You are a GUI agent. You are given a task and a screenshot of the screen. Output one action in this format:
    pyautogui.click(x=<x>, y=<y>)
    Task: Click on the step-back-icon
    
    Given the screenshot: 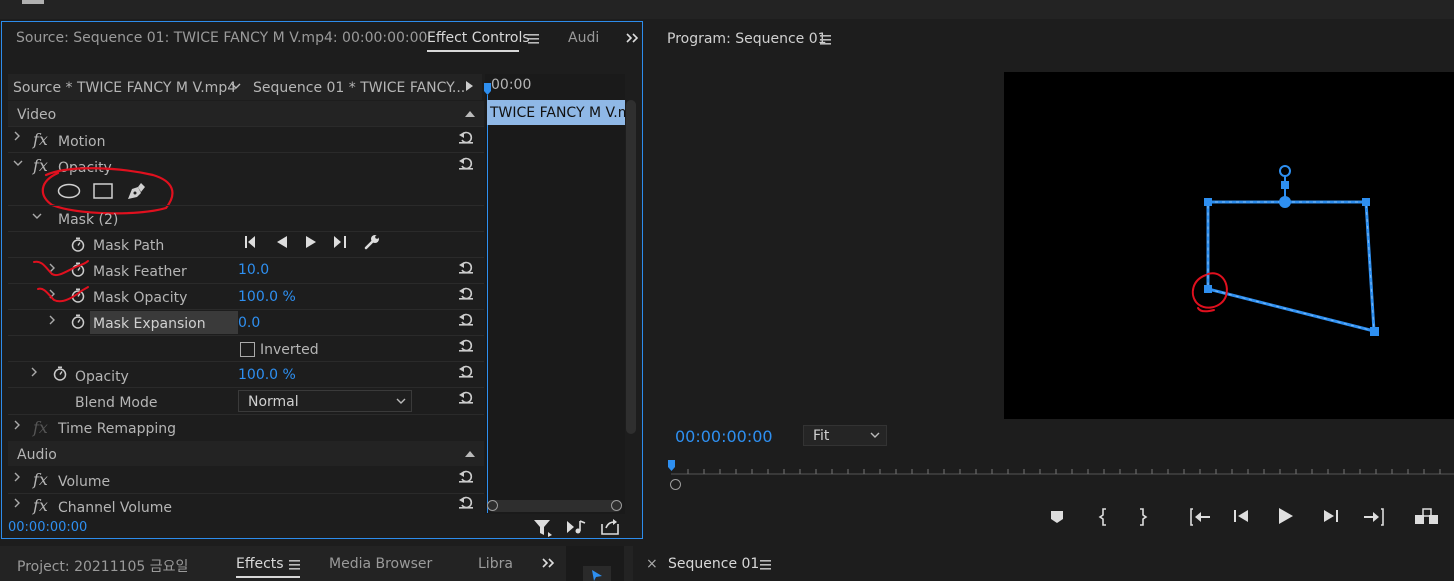 What is the action you would take?
    pyautogui.click(x=1243, y=516)
    